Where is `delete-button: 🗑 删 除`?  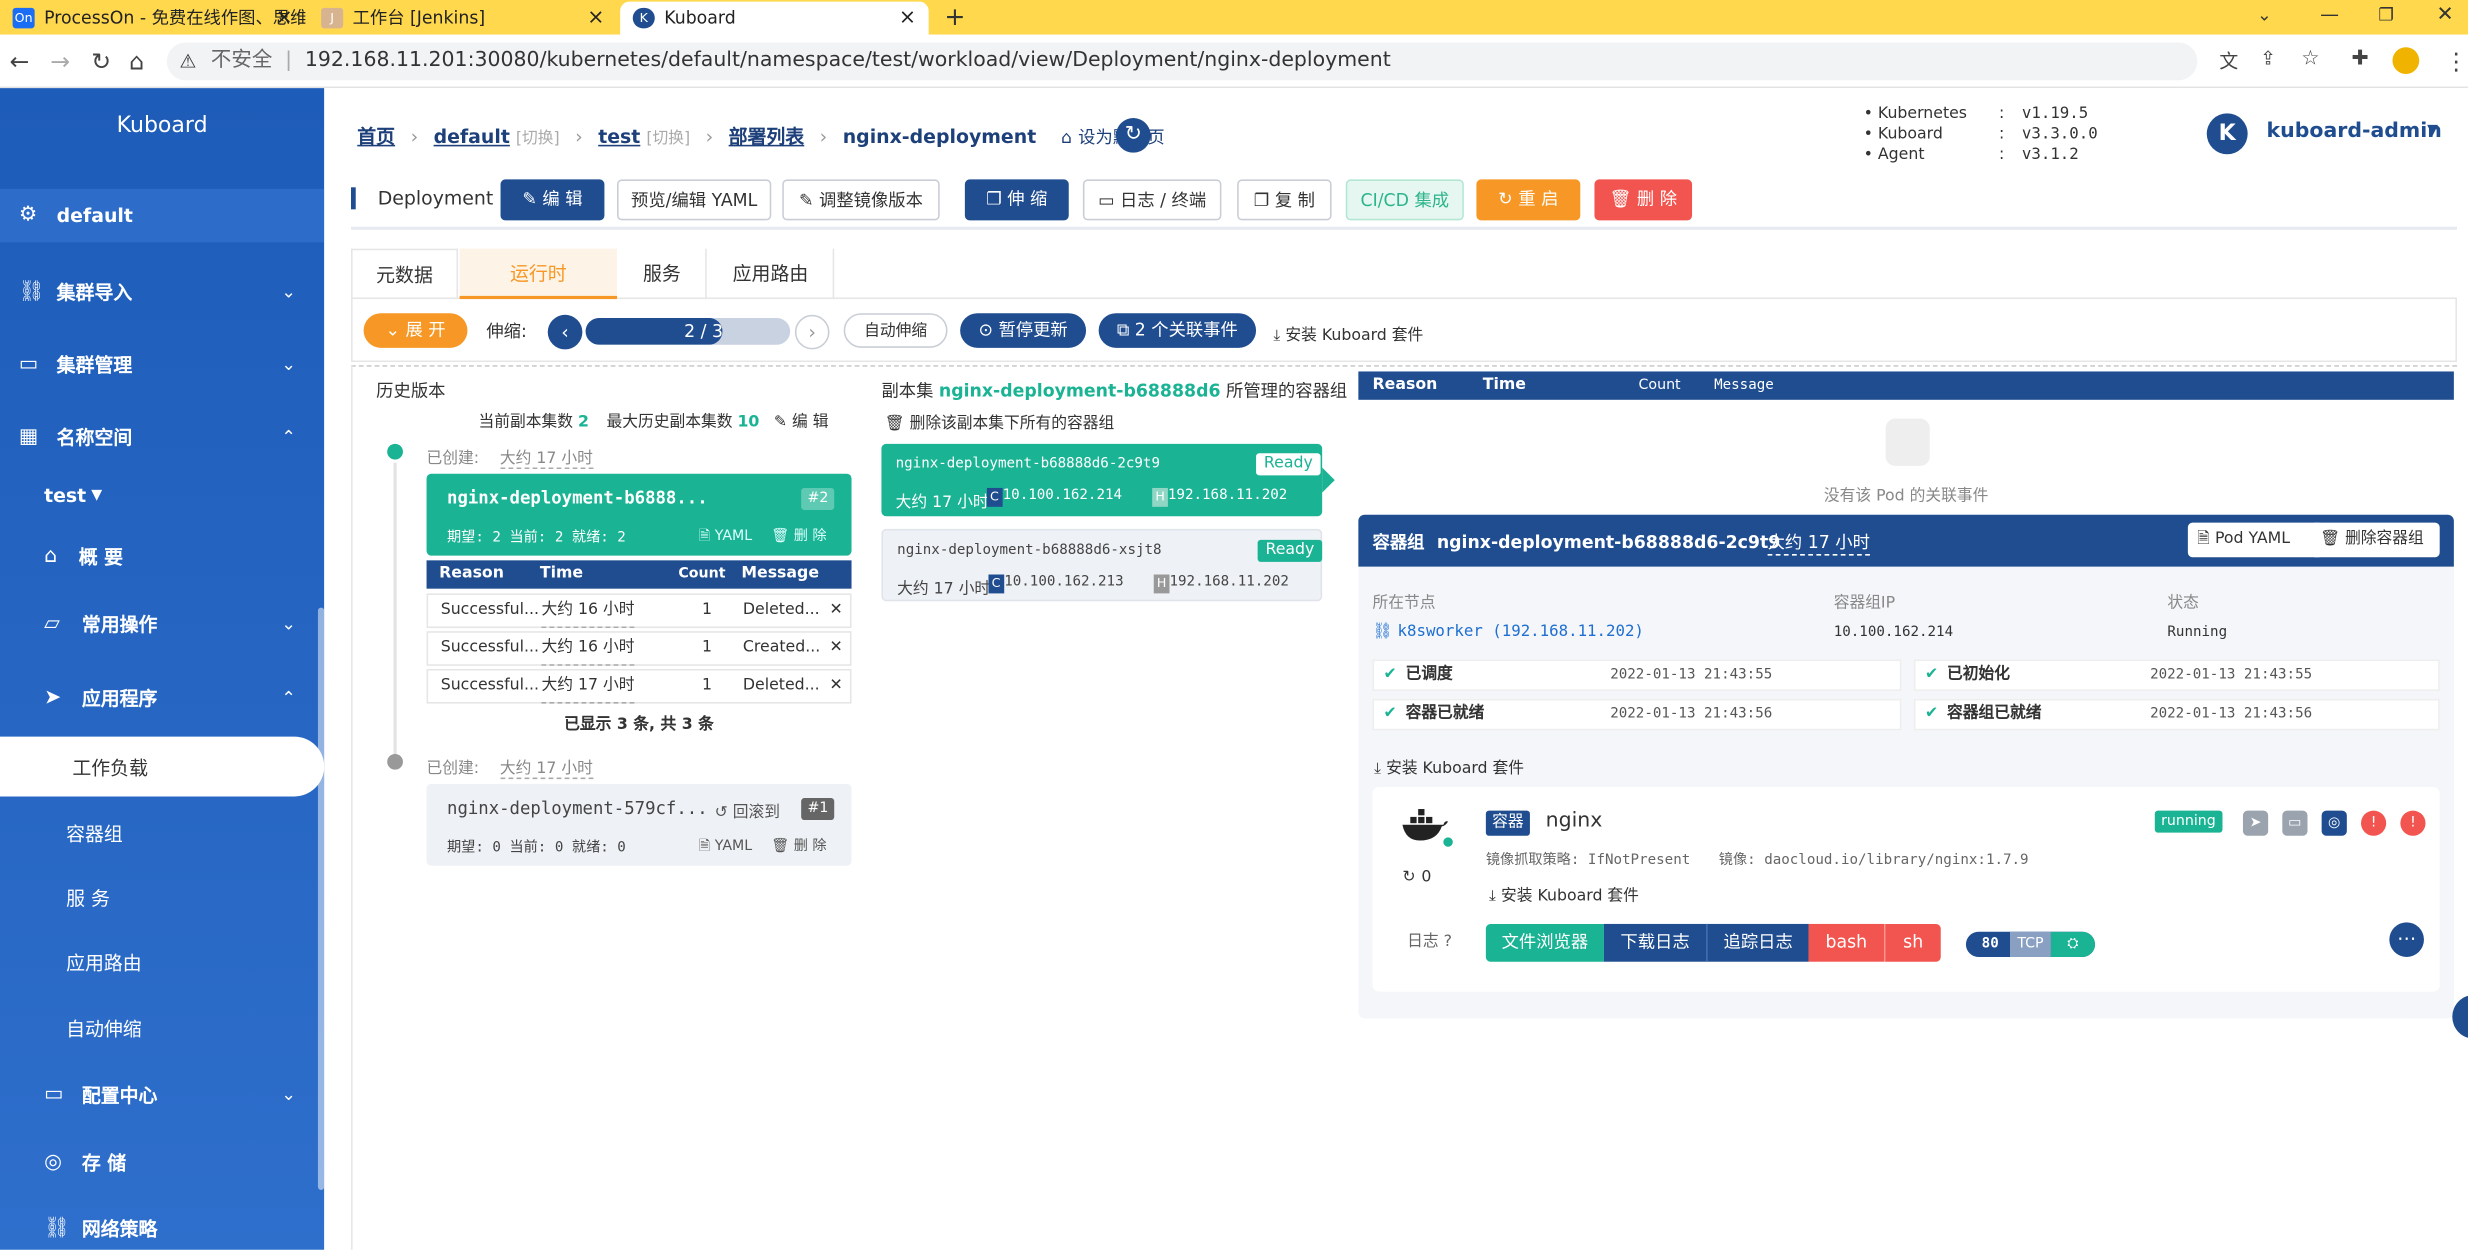
delete-button: 🗑 删 除 is located at coordinates (1643, 200).